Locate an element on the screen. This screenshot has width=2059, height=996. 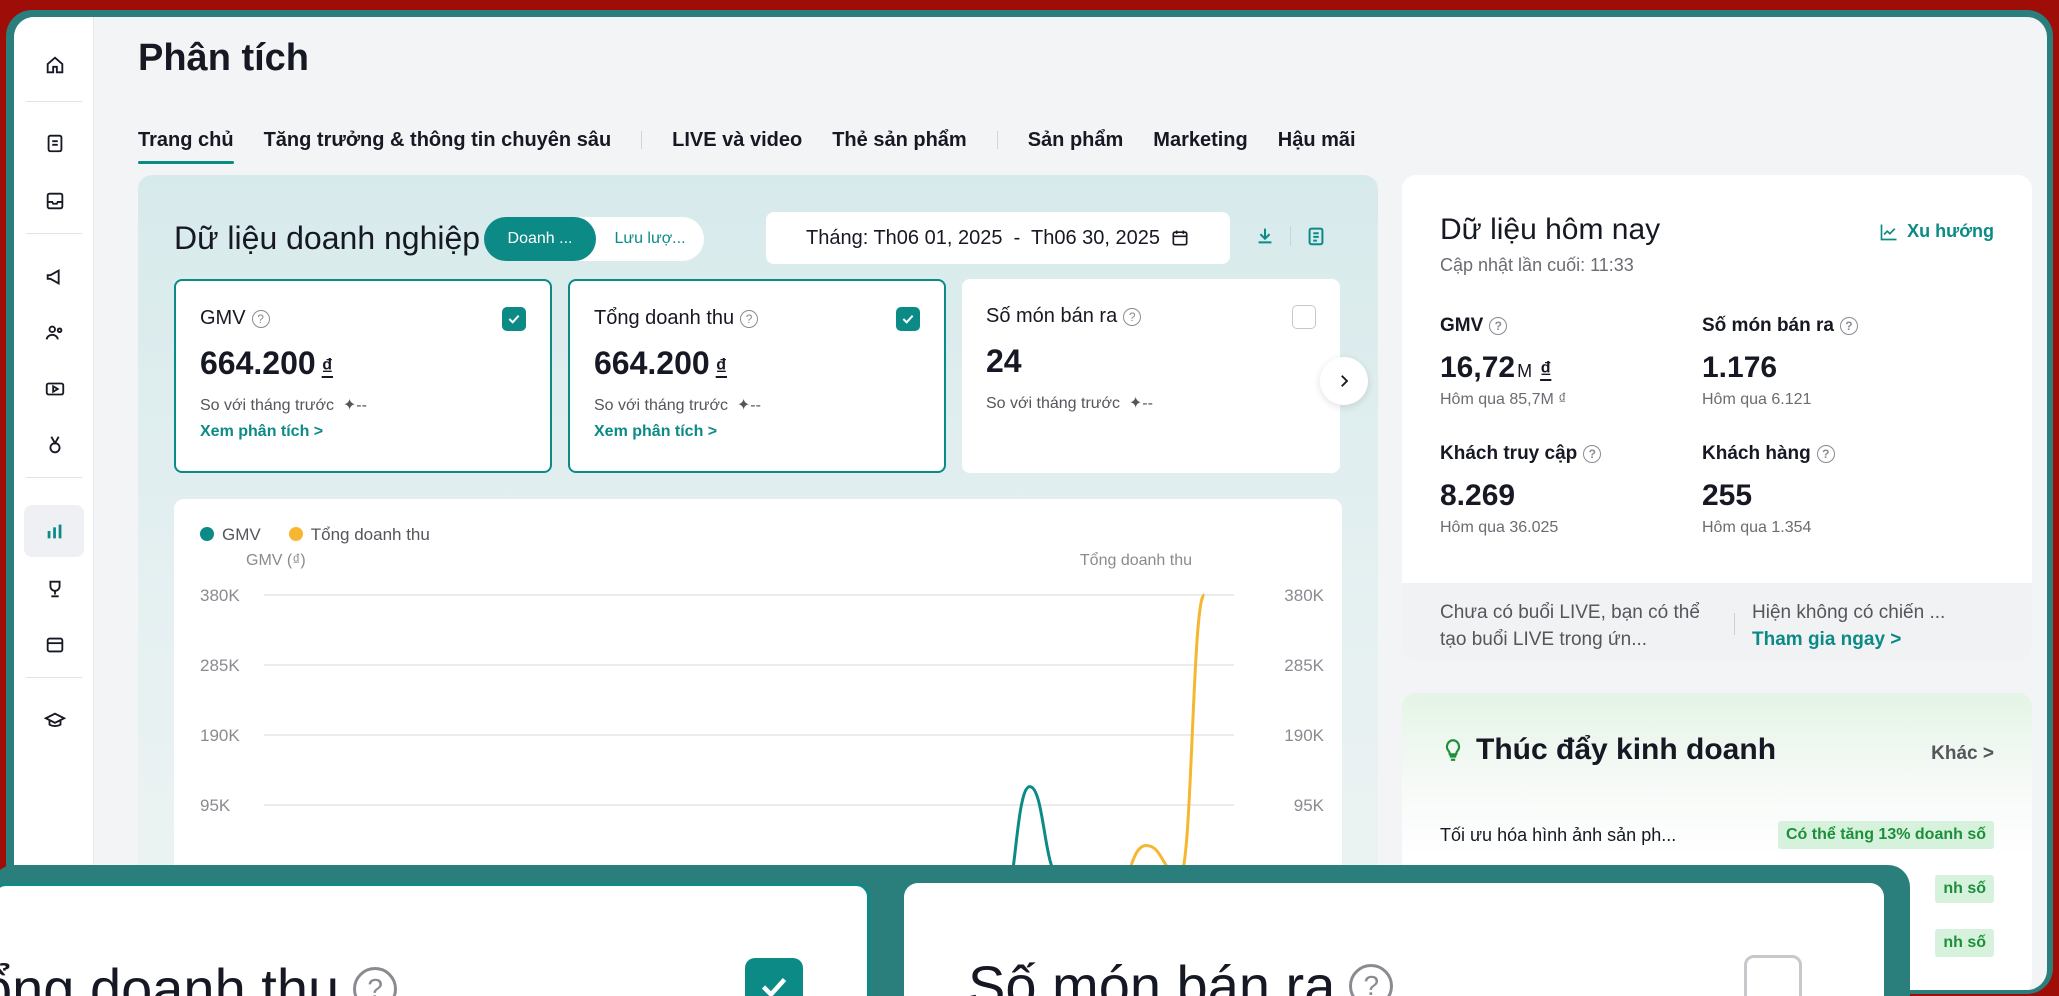
zoomed-label: ổng doanh thu? is located at coordinates (199, 976).